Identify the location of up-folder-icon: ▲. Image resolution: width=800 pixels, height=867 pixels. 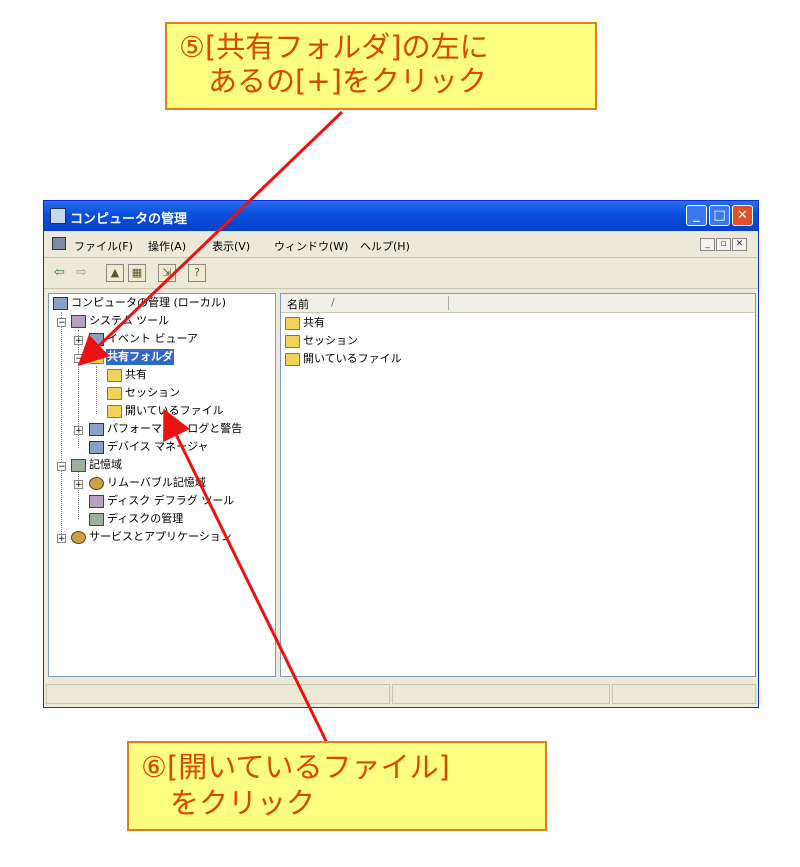
(115, 273).